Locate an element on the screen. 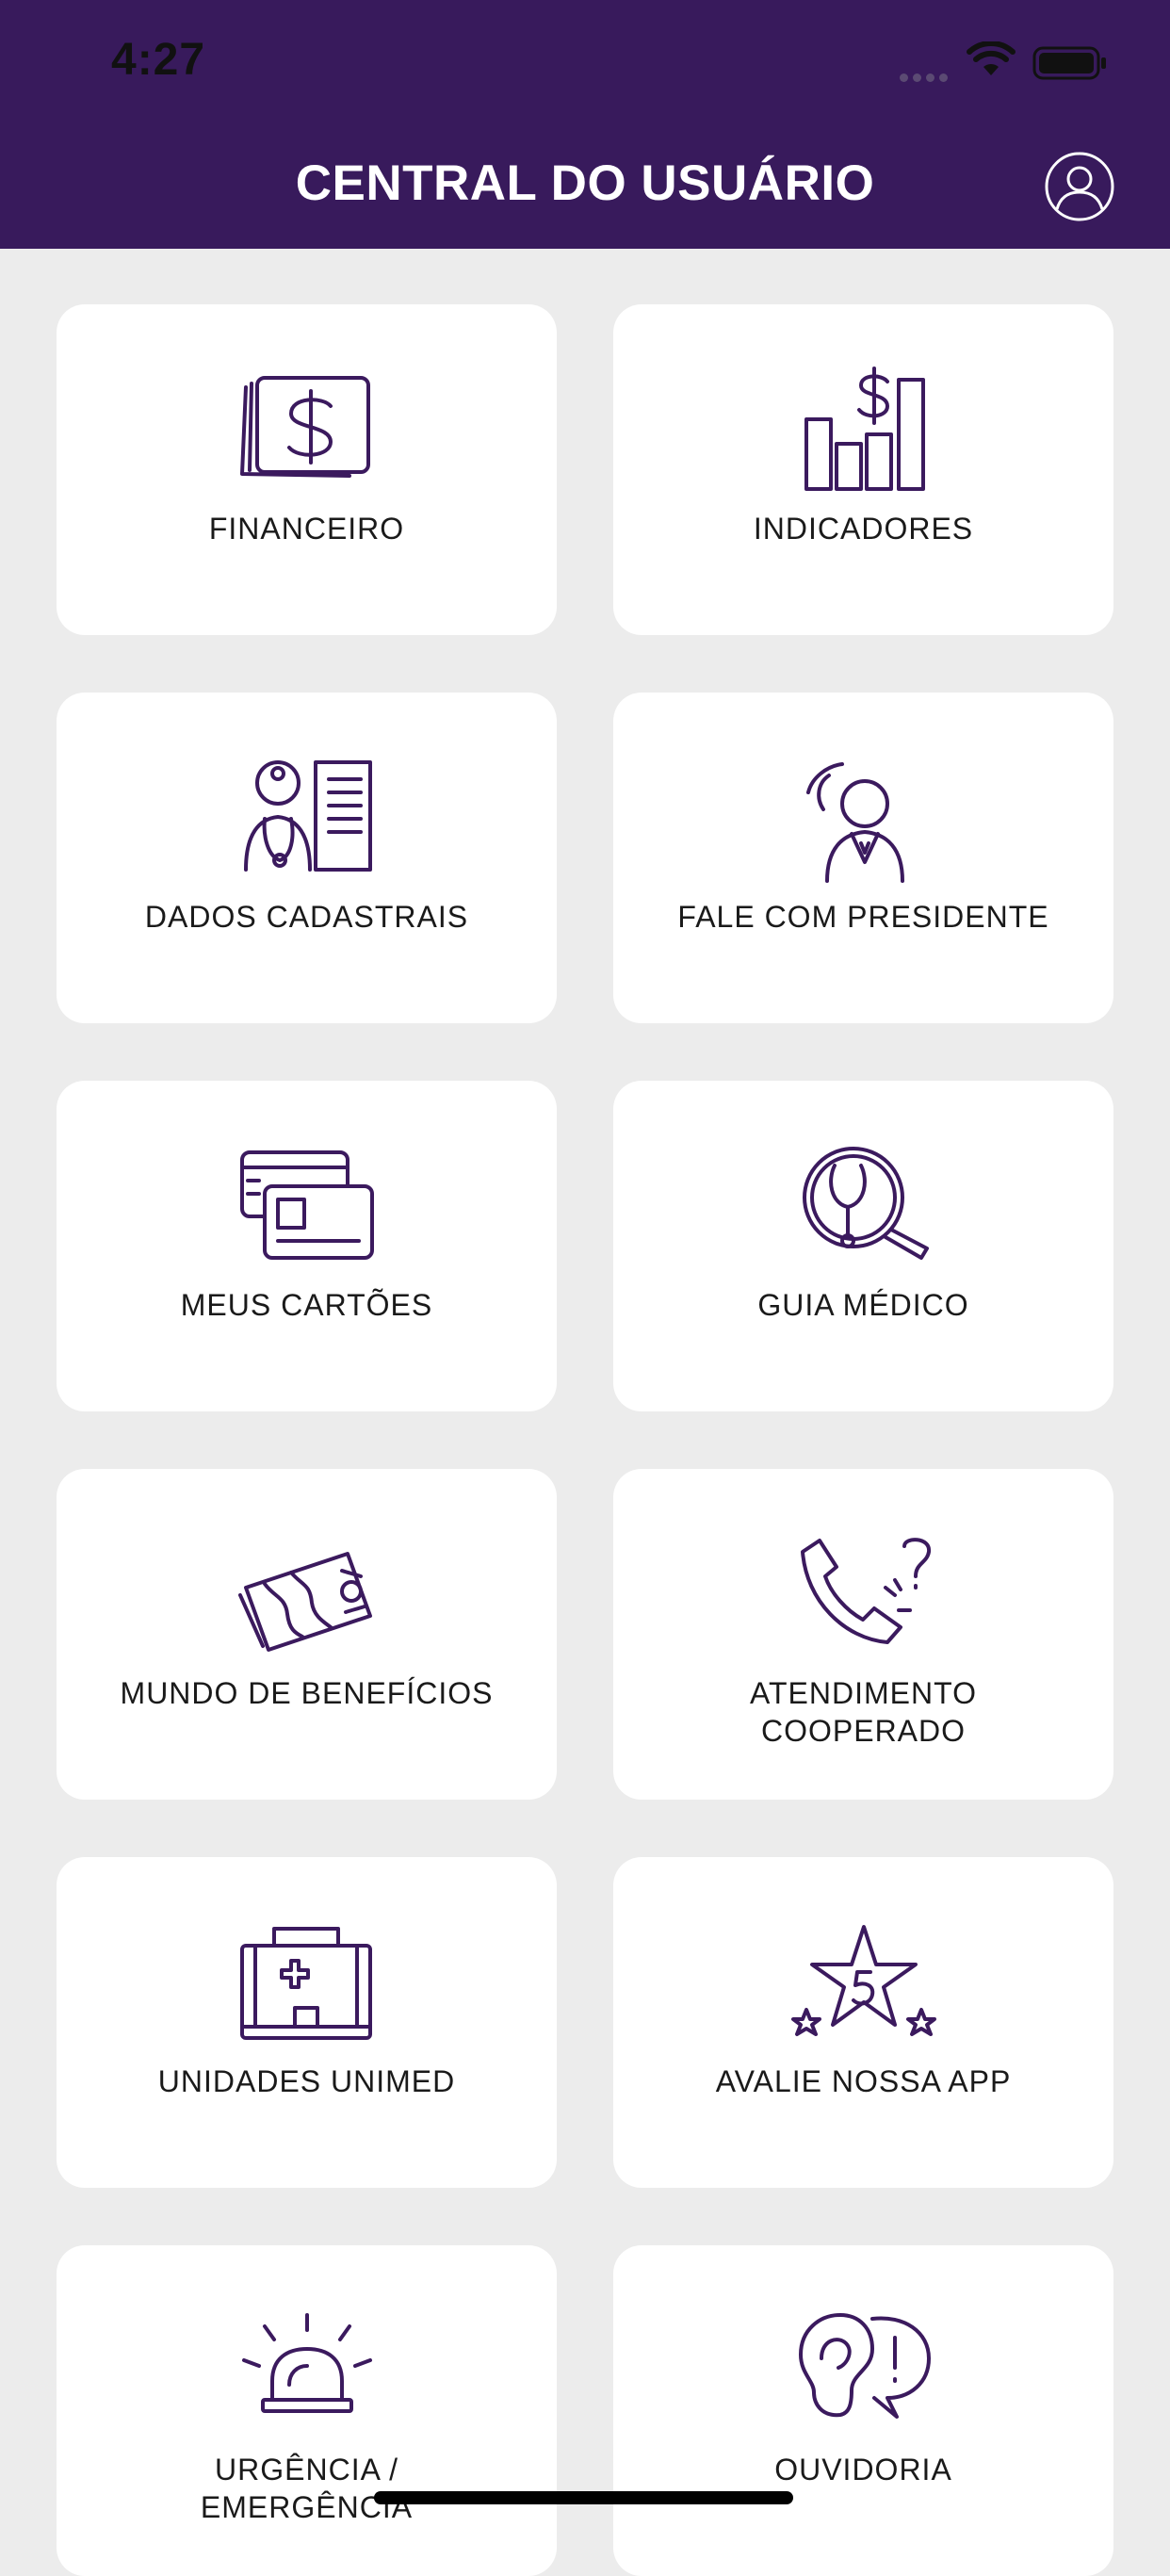 The width and height of the screenshot is (1170, 2576). cards-icon is located at coordinates (307, 1208).